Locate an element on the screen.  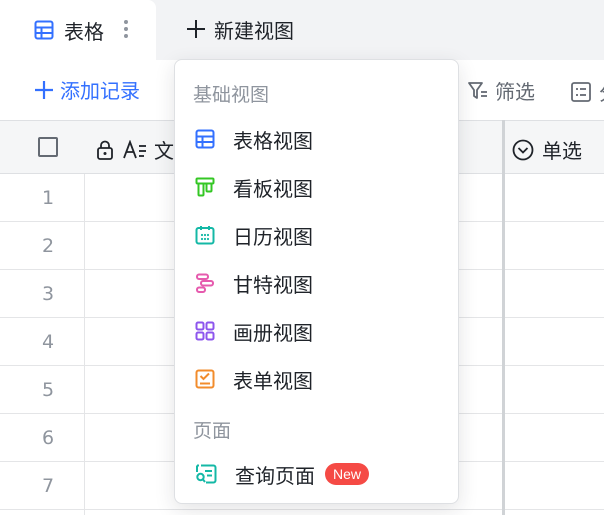
add-record-button: 添加记录 is located at coordinates (87, 89).